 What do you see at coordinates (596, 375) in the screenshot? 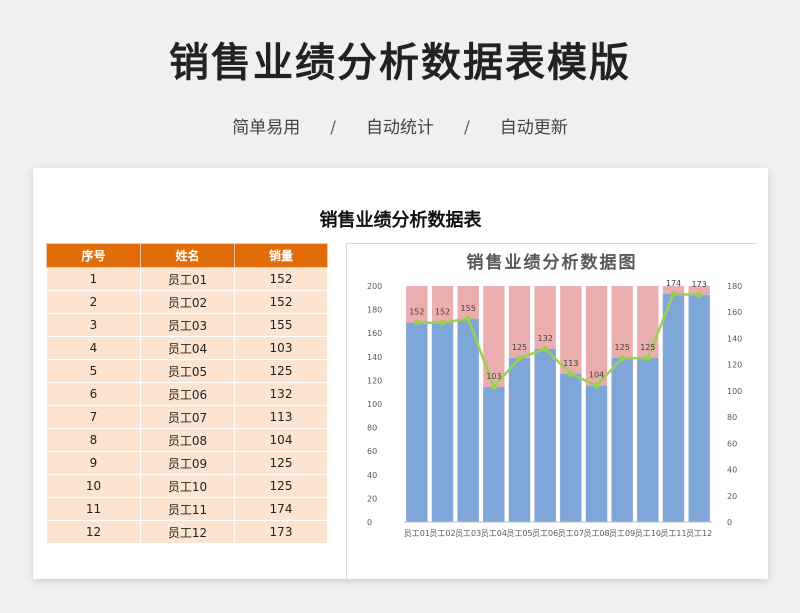
I see `data-label: 104` at bounding box center [596, 375].